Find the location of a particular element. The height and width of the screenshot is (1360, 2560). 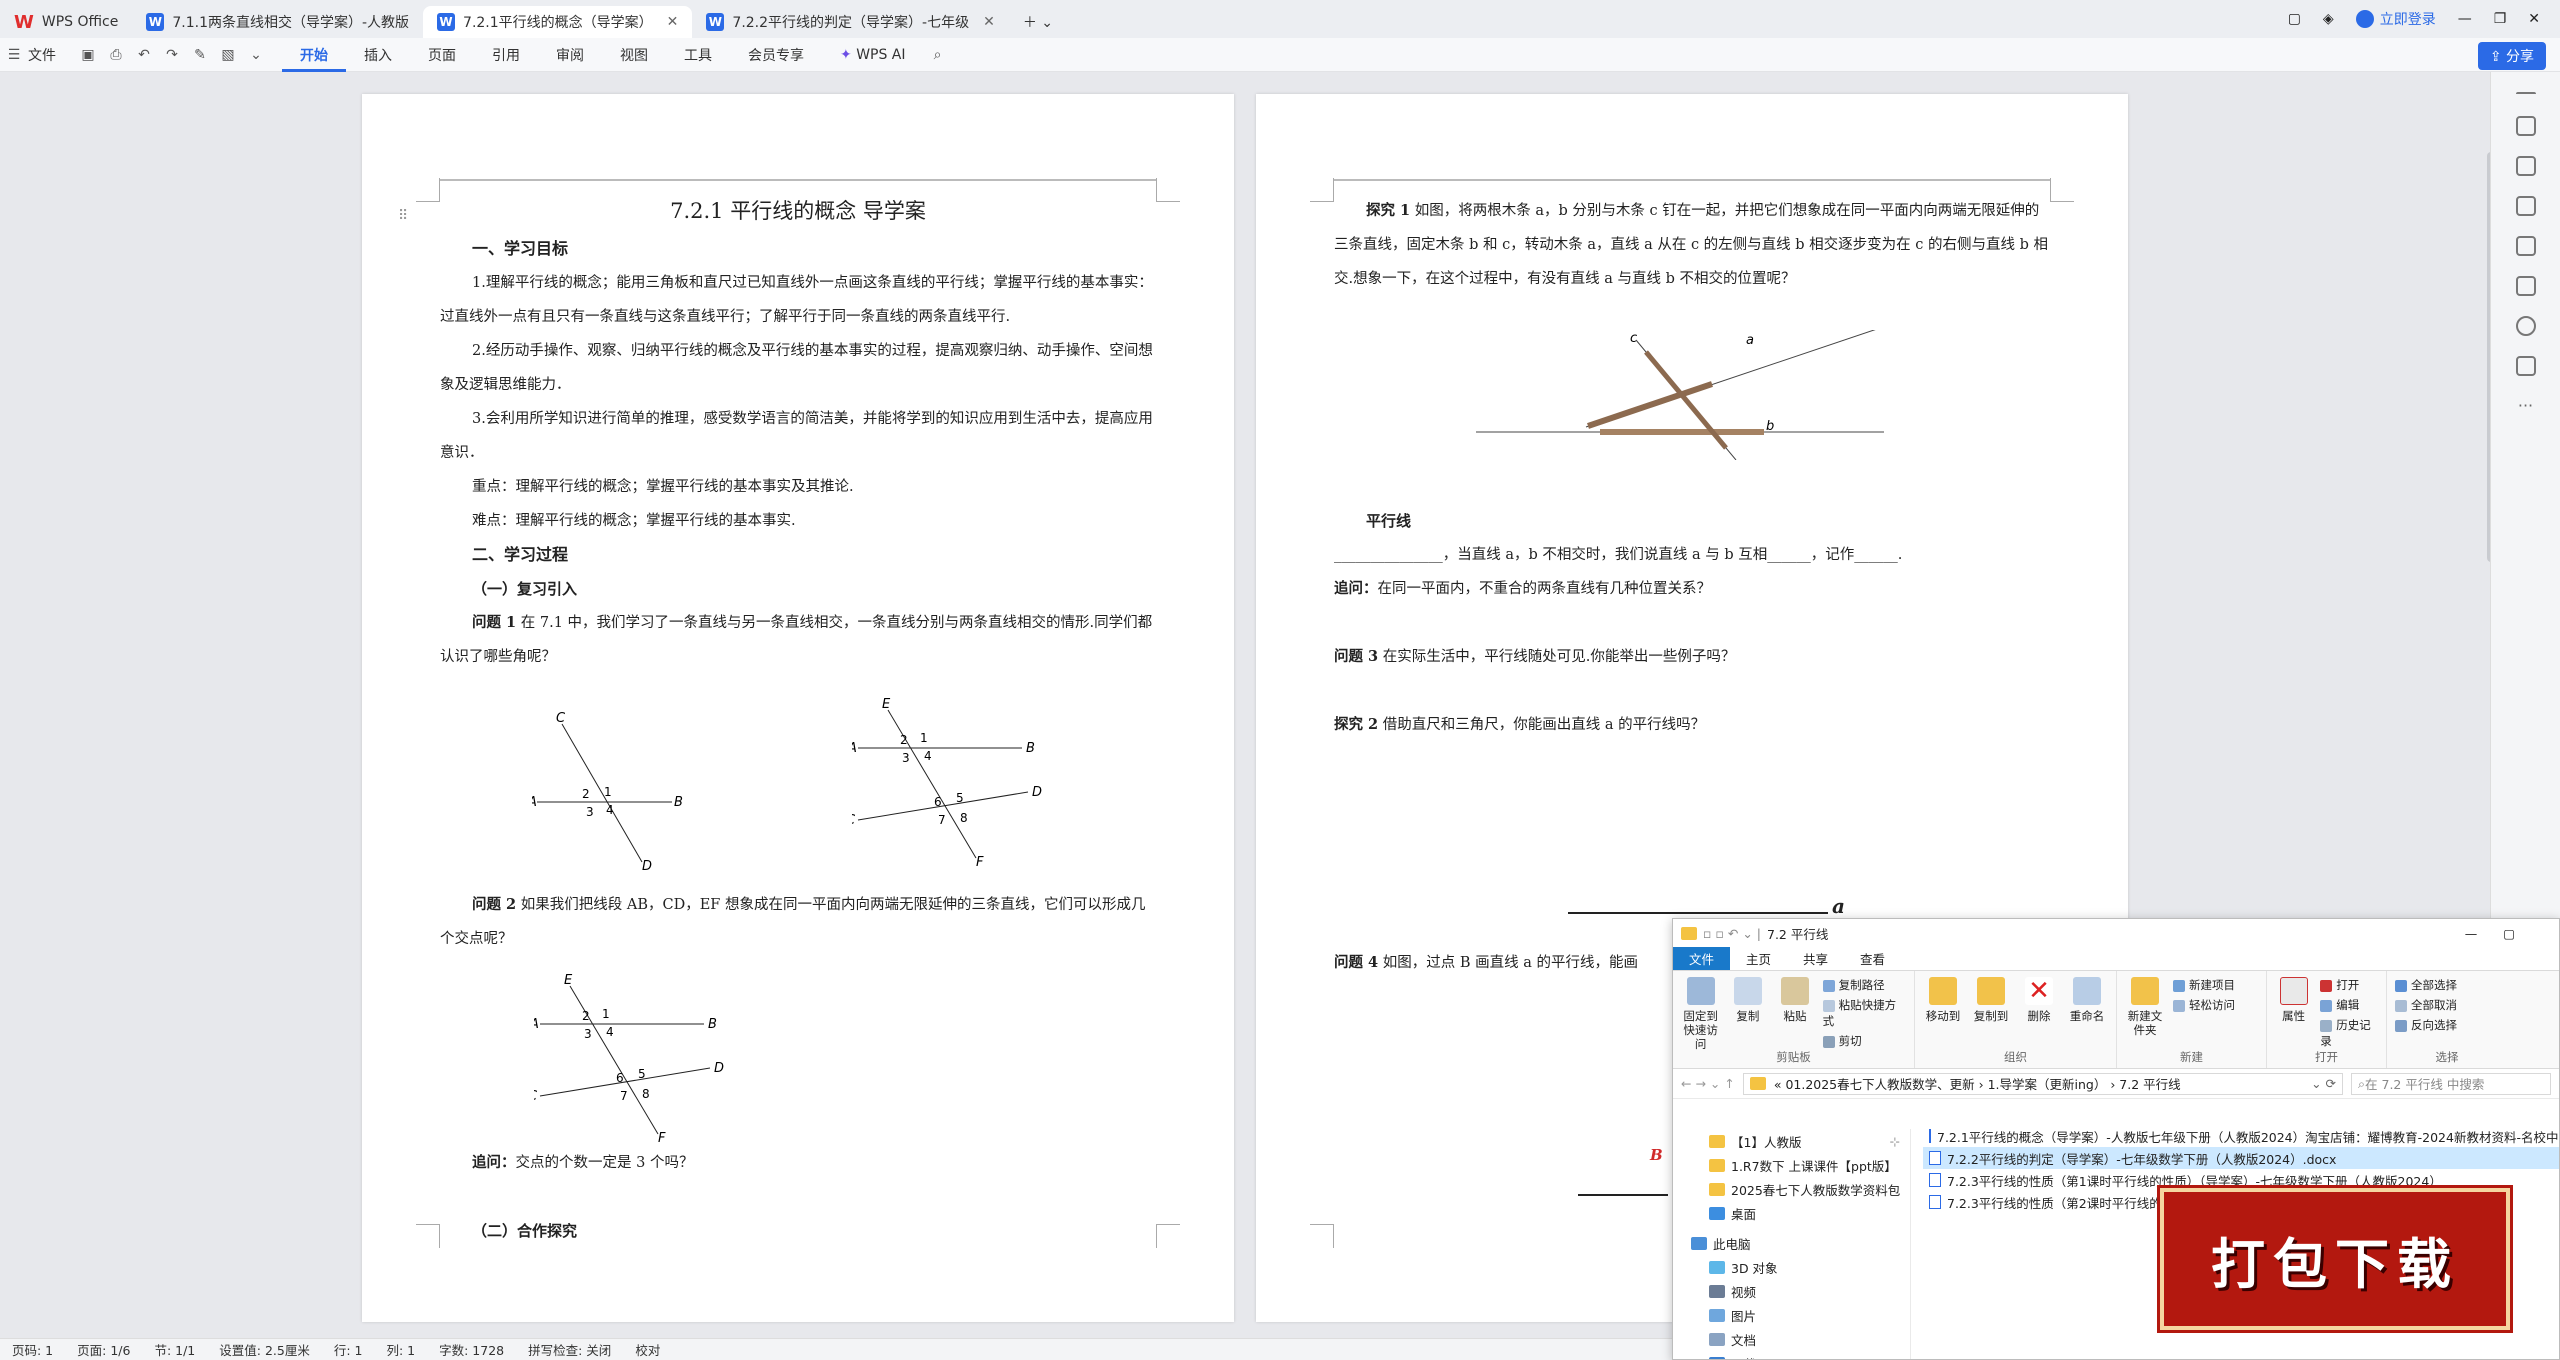

file-menu: 文件 is located at coordinates (51, 55).